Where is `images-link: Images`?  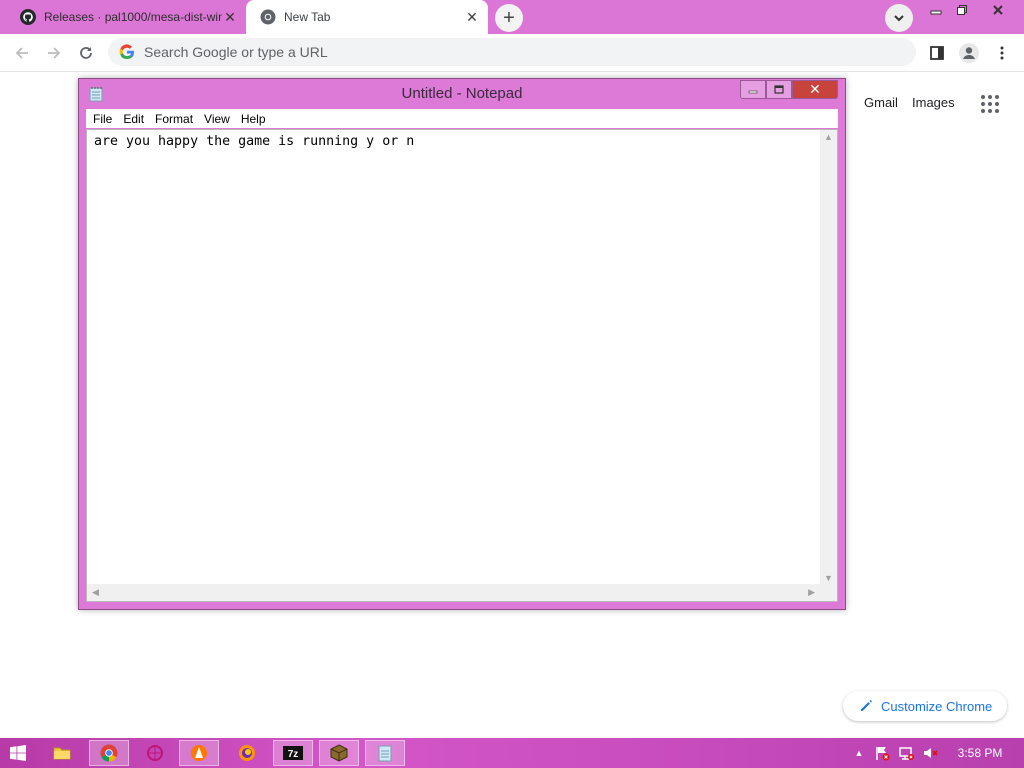 images-link: Images is located at coordinates (933, 102).